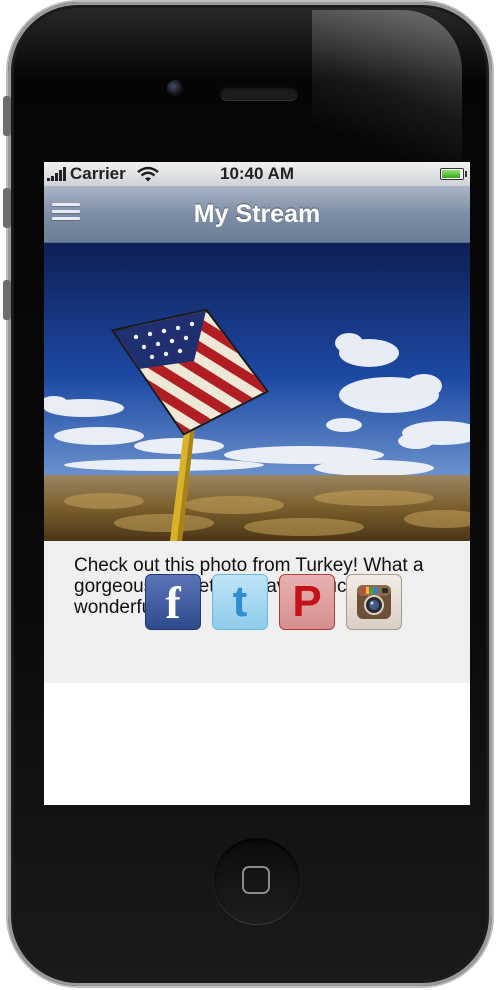  I want to click on nav-bar: My Stream, so click(257, 214).